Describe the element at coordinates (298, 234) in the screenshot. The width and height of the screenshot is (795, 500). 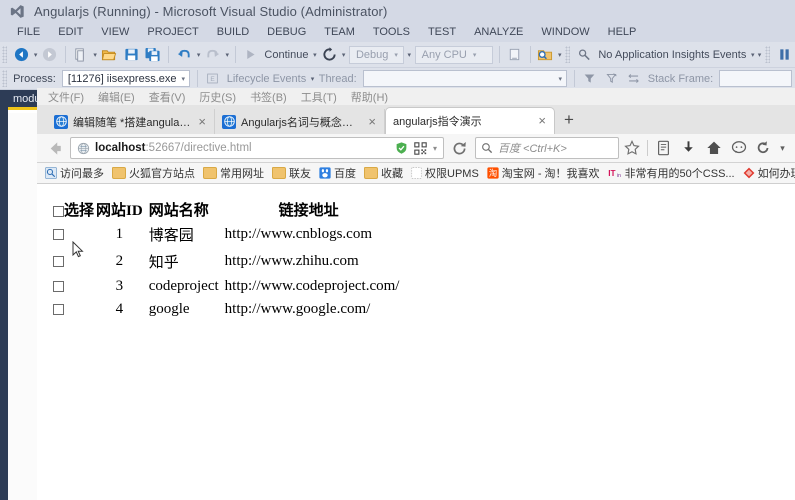
I see `row-url: http://www.cnblogs.com` at that location.